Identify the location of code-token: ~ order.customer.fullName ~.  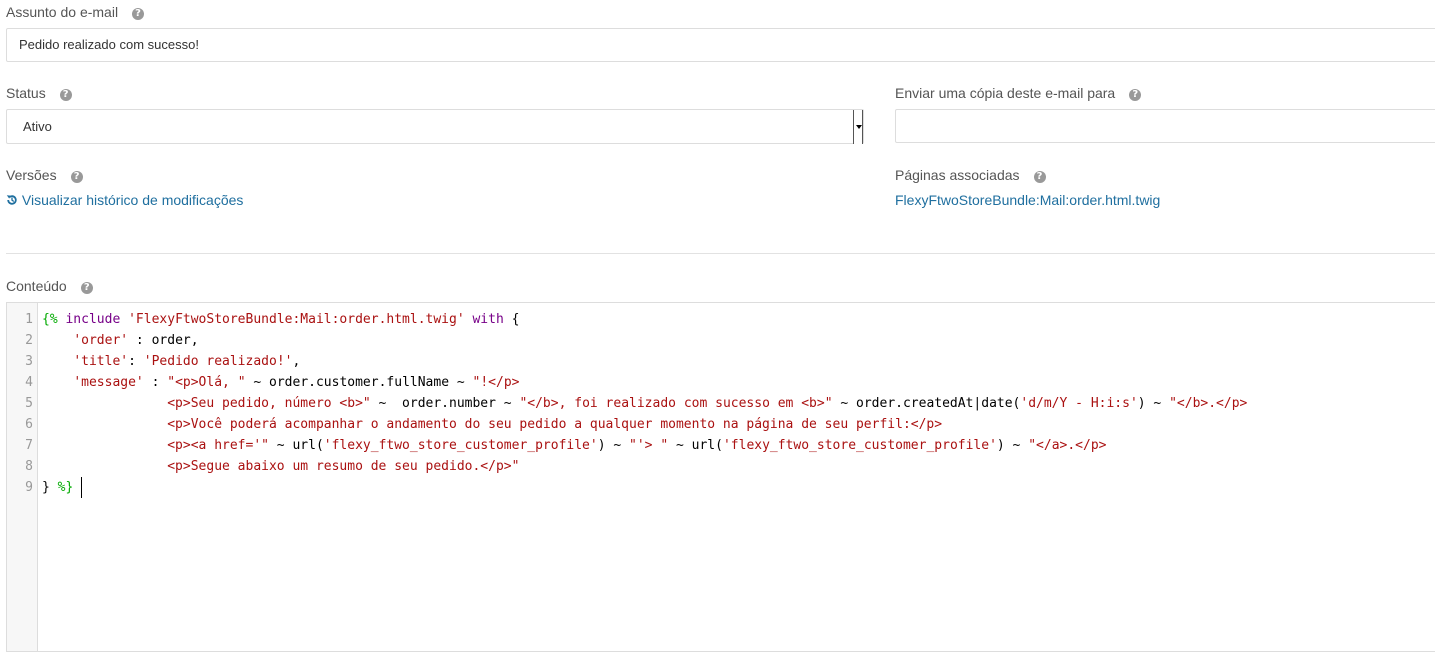
(359, 382).